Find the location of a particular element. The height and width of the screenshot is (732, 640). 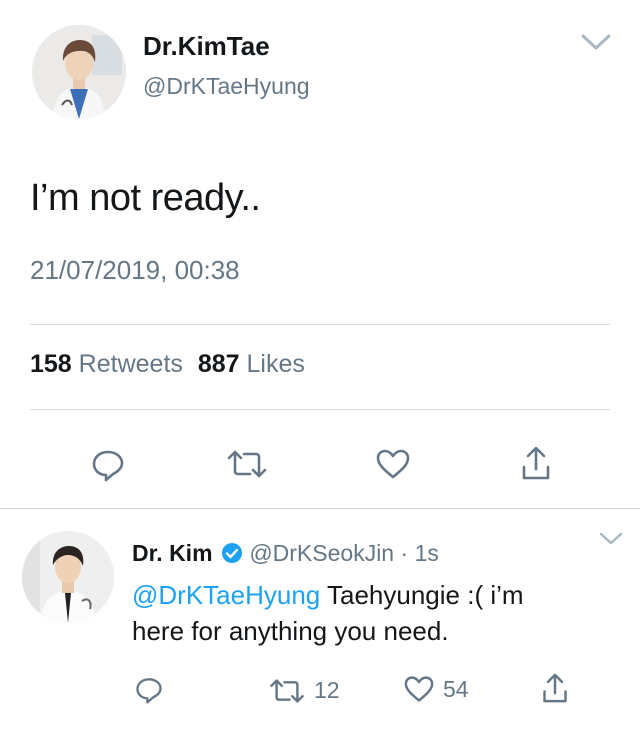

retweet-action: 12 is located at coordinates (304, 690).